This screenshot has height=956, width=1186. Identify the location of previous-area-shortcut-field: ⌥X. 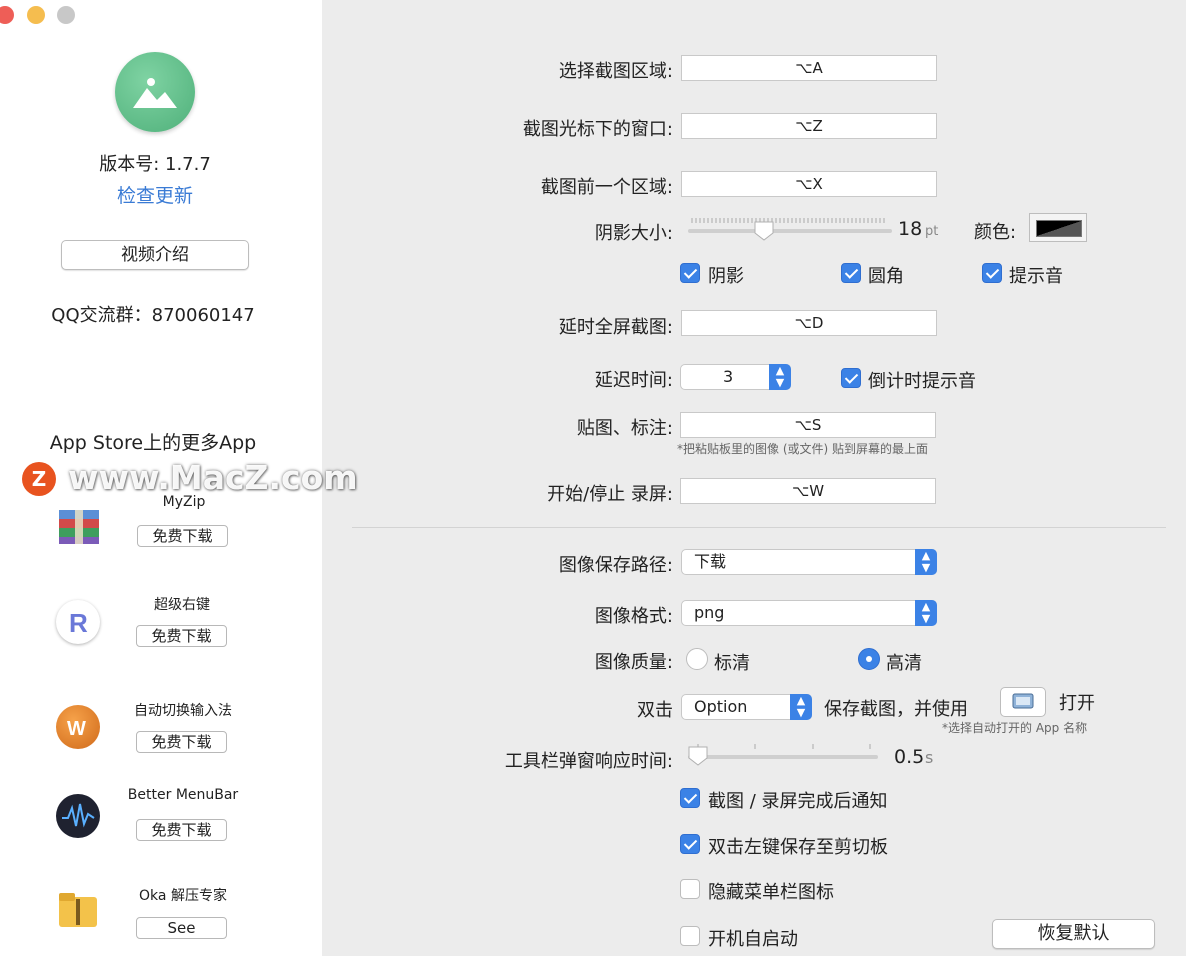
(809, 184).